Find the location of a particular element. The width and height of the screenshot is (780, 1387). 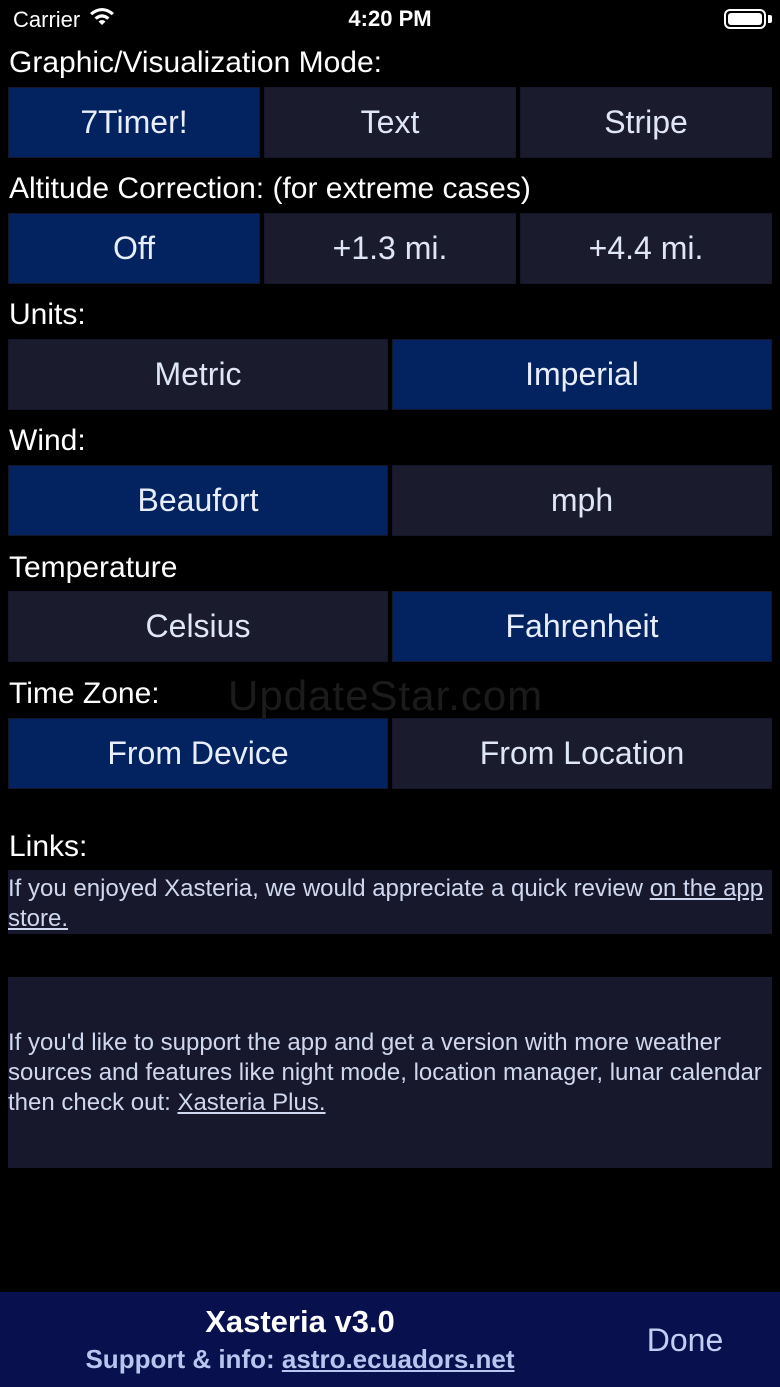

links-label: Links: is located at coordinates (48, 846).